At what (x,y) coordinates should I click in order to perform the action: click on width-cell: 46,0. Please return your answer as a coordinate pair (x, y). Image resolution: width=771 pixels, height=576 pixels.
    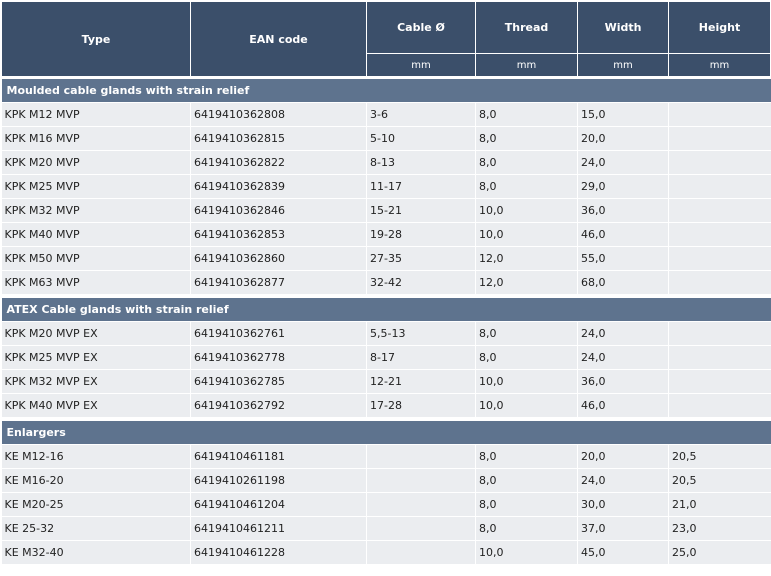
    Looking at the image, I should click on (623, 234).